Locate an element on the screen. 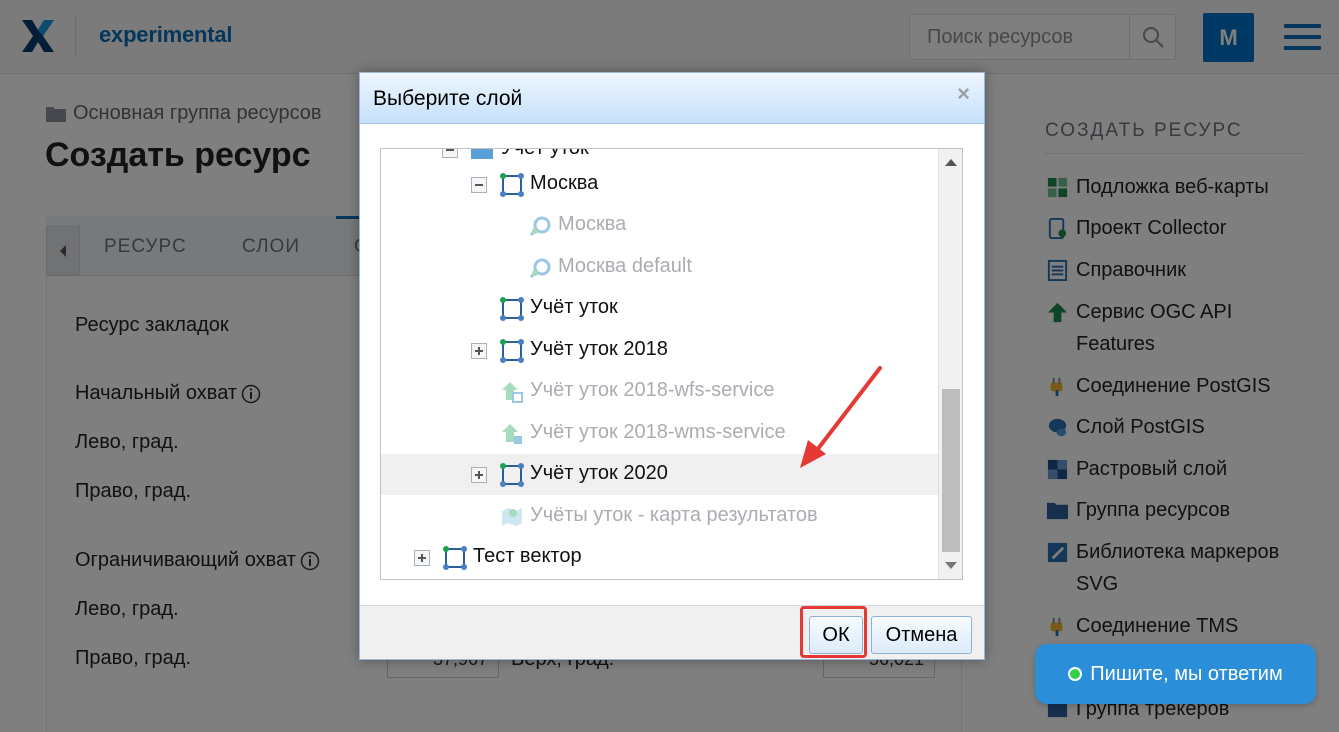 This screenshot has height=732, width=1339. tree-node-webmap: Учёты уток - карта результатов is located at coordinates (659, 516).